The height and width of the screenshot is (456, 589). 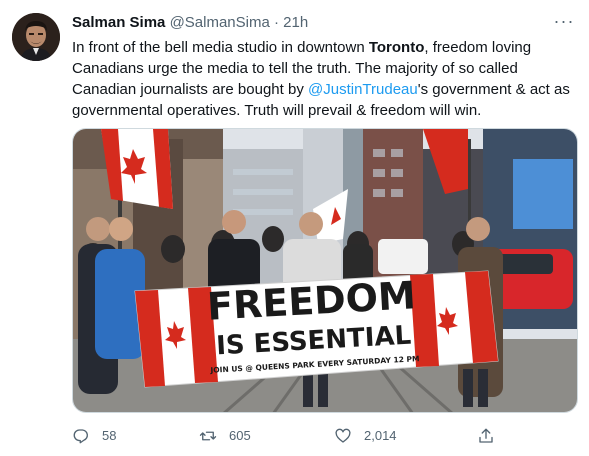 What do you see at coordinates (208, 436) in the screenshot?
I see `retweet-icon` at bounding box center [208, 436].